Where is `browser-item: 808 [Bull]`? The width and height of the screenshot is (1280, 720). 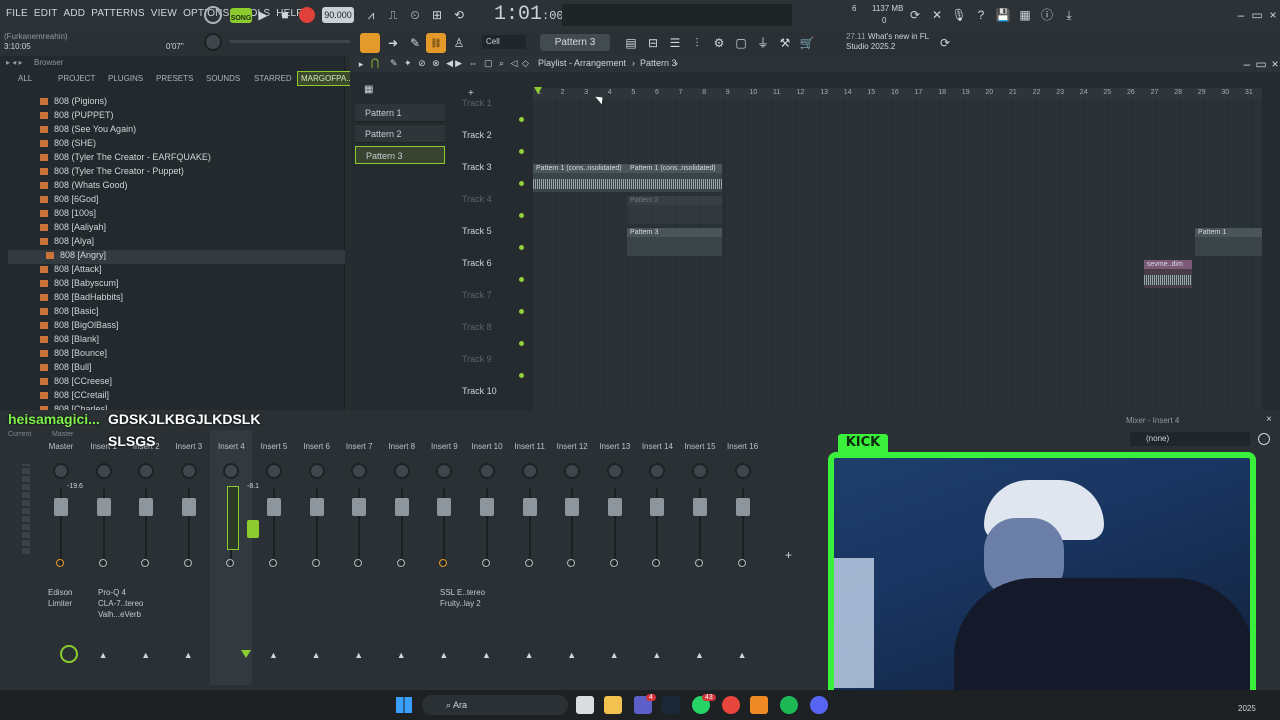 browser-item: 808 [Bull] is located at coordinates (66, 369).